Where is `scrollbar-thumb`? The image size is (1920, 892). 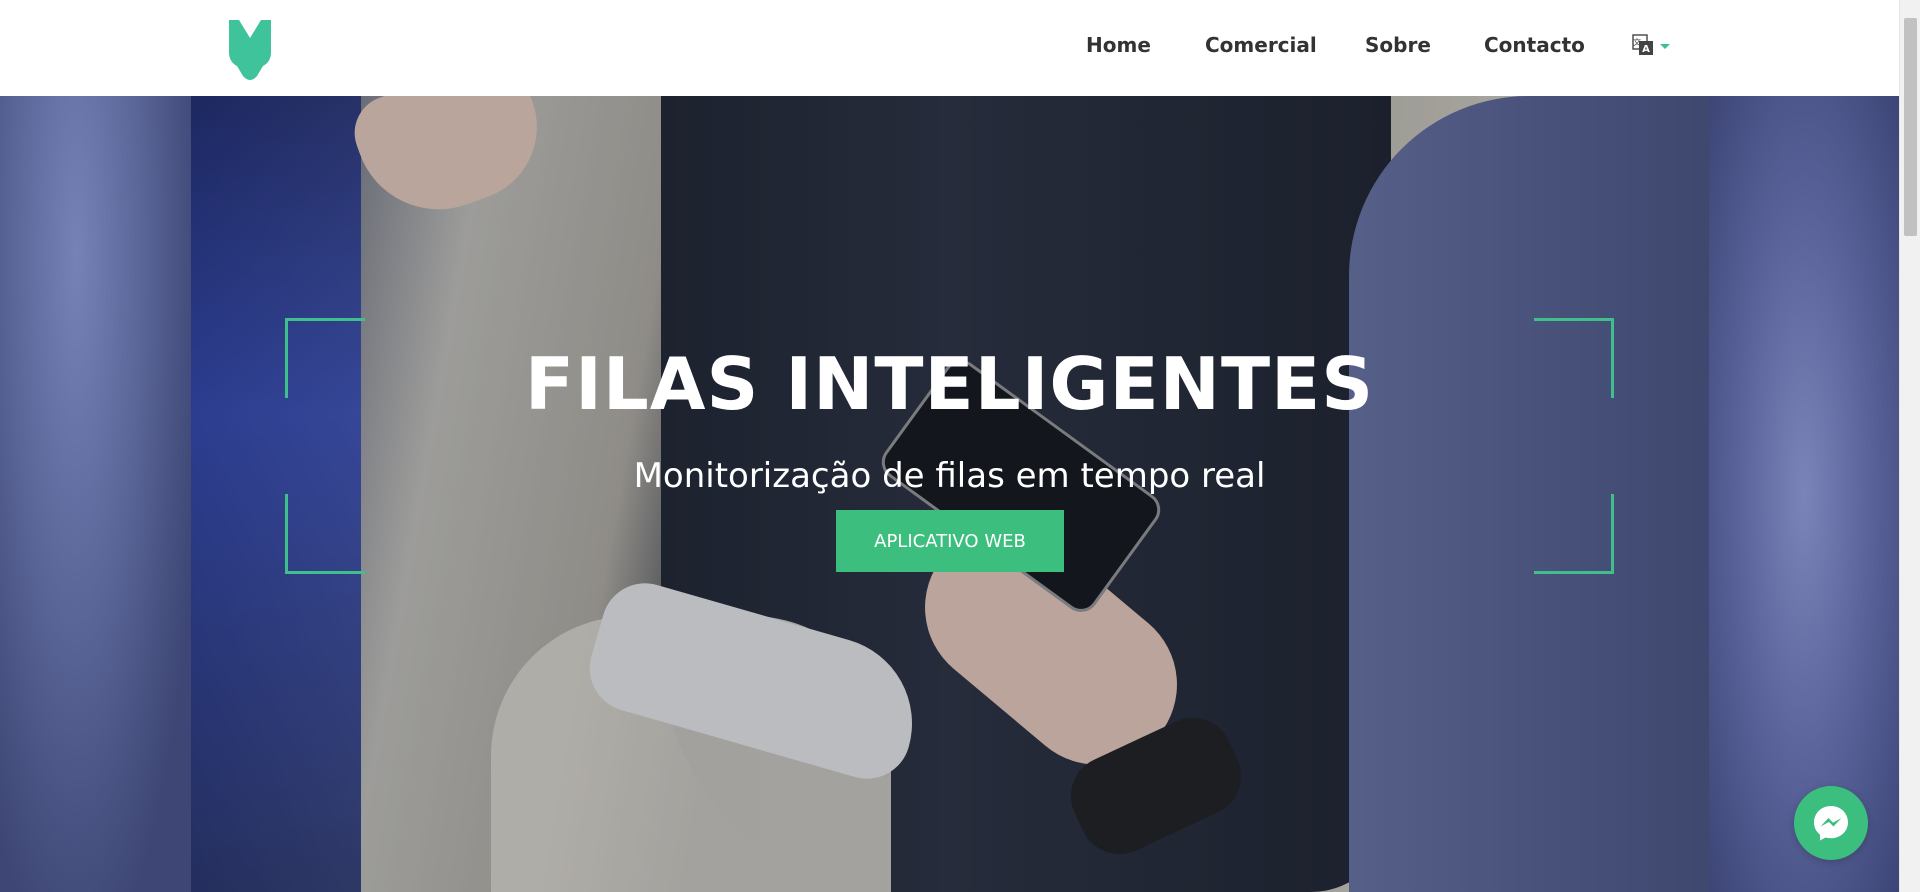
scrollbar-thumb is located at coordinates (1910, 127).